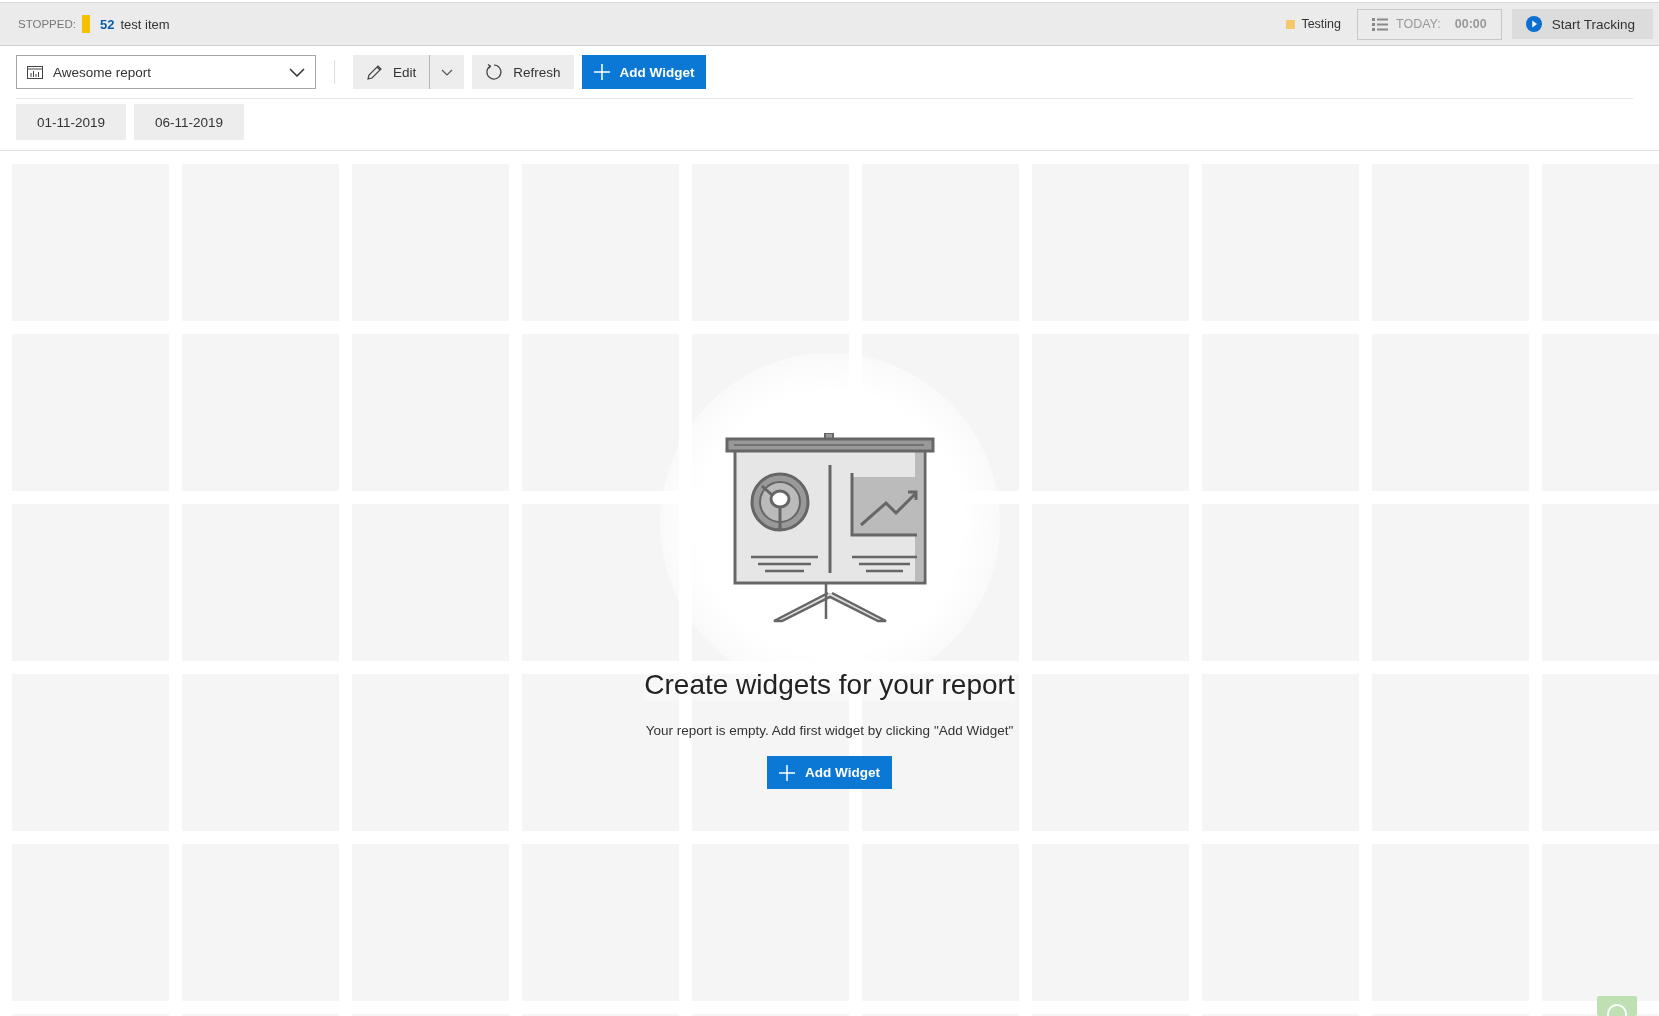  I want to click on pencil-icon, so click(374, 72).